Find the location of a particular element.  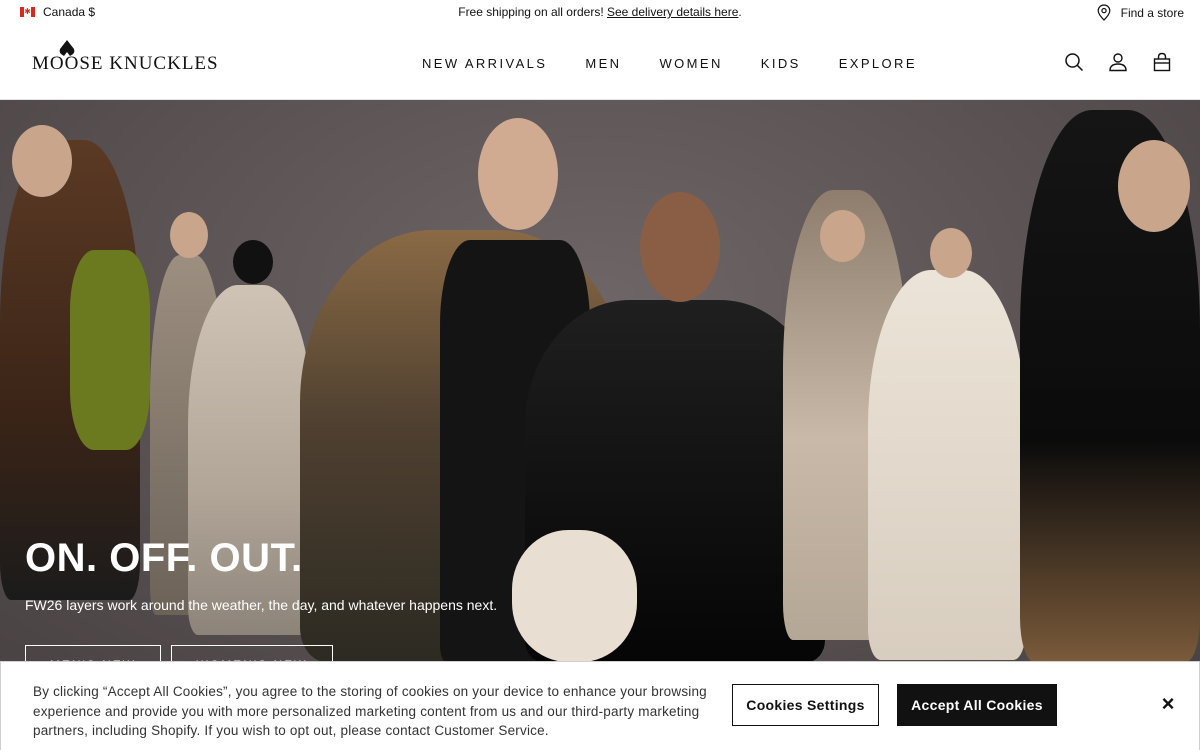

bag-icon is located at coordinates (1162, 62).